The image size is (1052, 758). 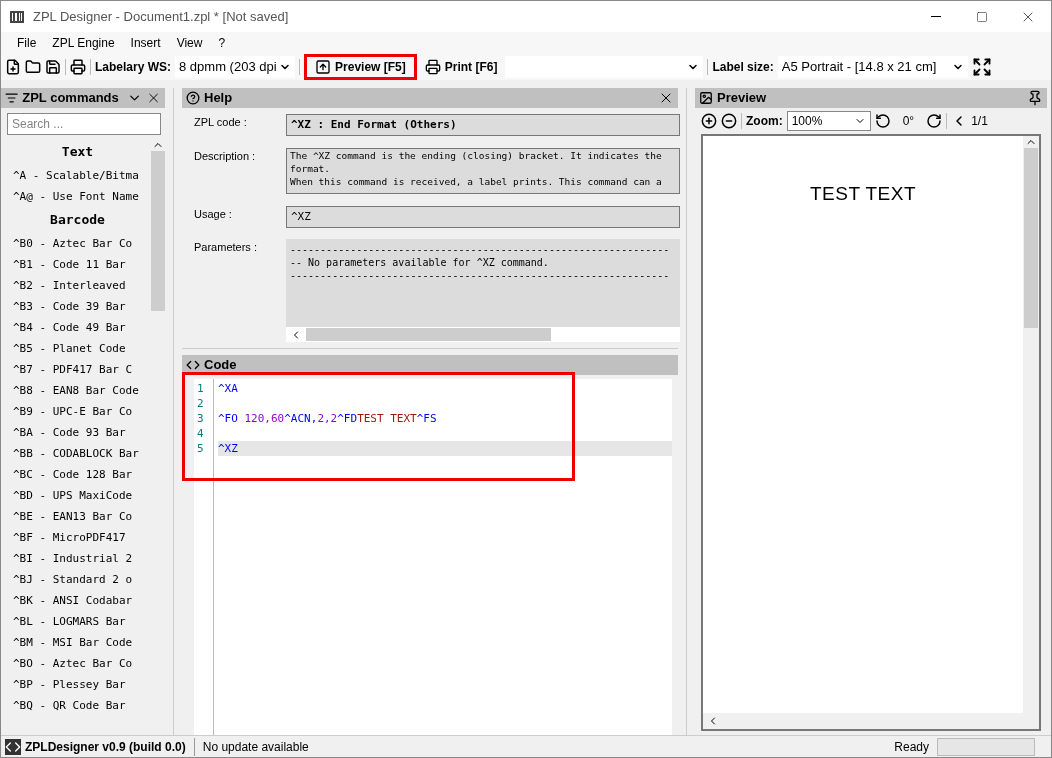 I want to click on window-title: ZPL Designer - Document1.zpl * [Not saved], so click(x=161, y=16).